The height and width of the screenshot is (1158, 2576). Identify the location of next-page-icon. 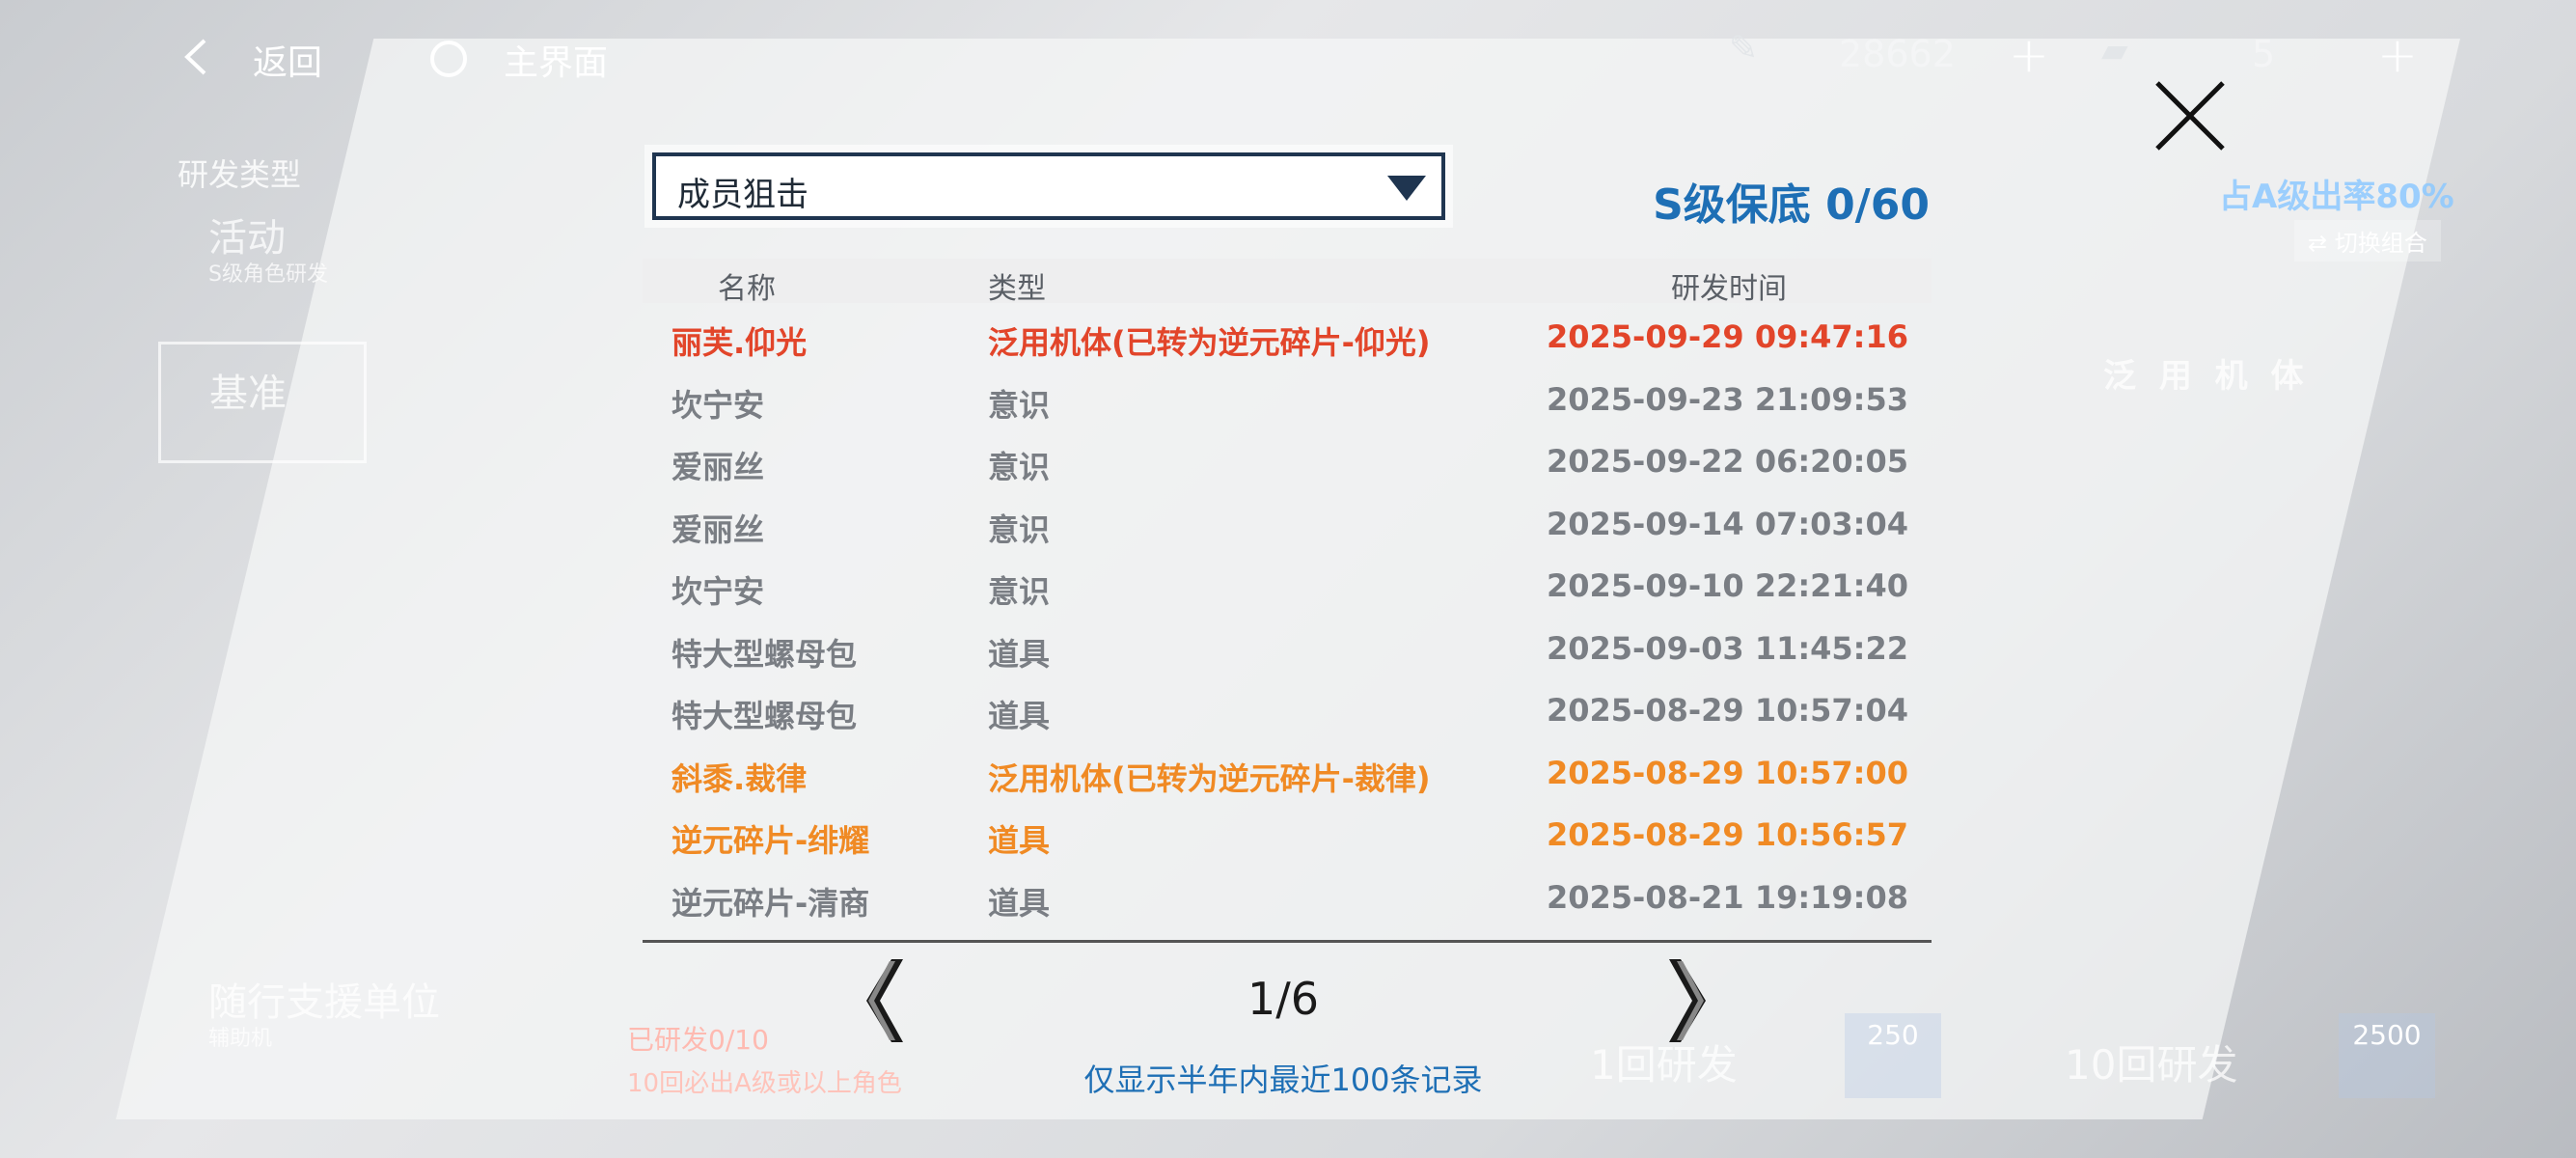
(1687, 1000).